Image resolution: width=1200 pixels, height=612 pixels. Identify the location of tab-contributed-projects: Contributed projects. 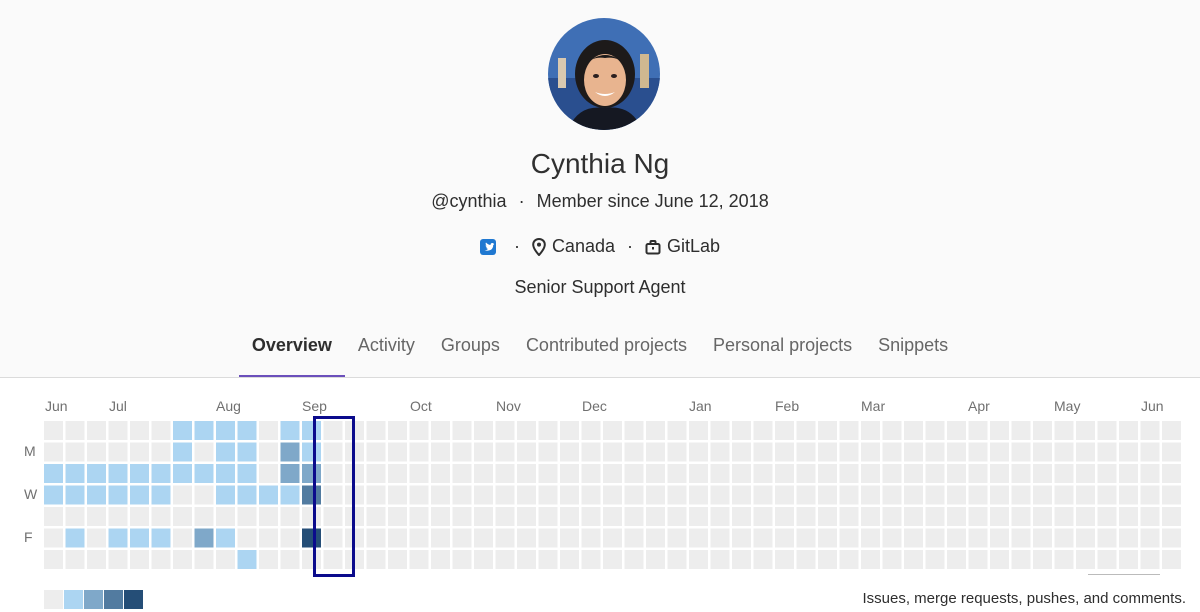
(606, 353).